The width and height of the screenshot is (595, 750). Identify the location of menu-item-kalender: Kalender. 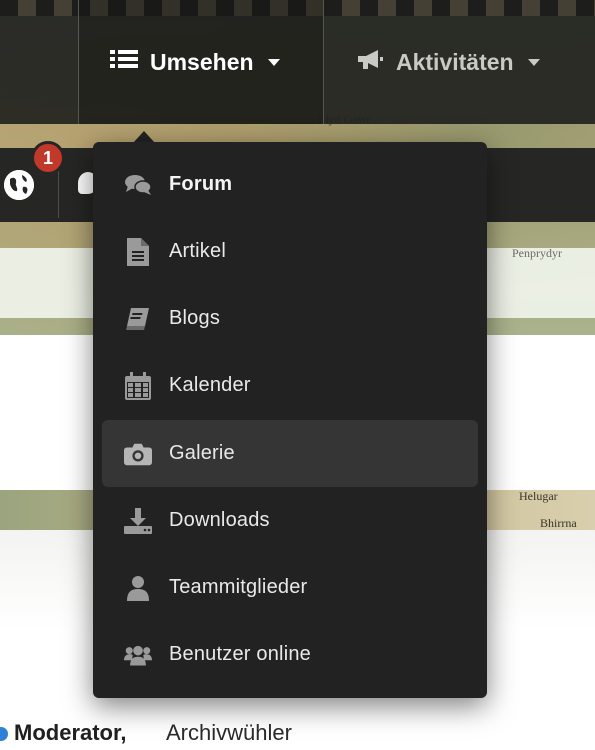
(290, 385).